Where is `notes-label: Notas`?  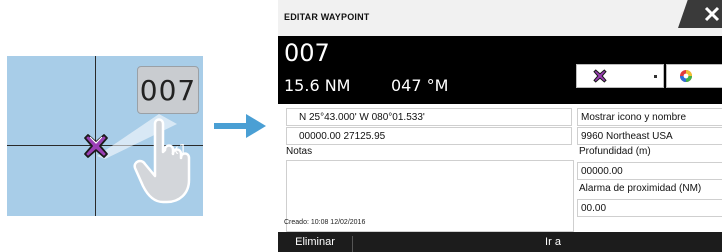
notes-label: Notas is located at coordinates (299, 151).